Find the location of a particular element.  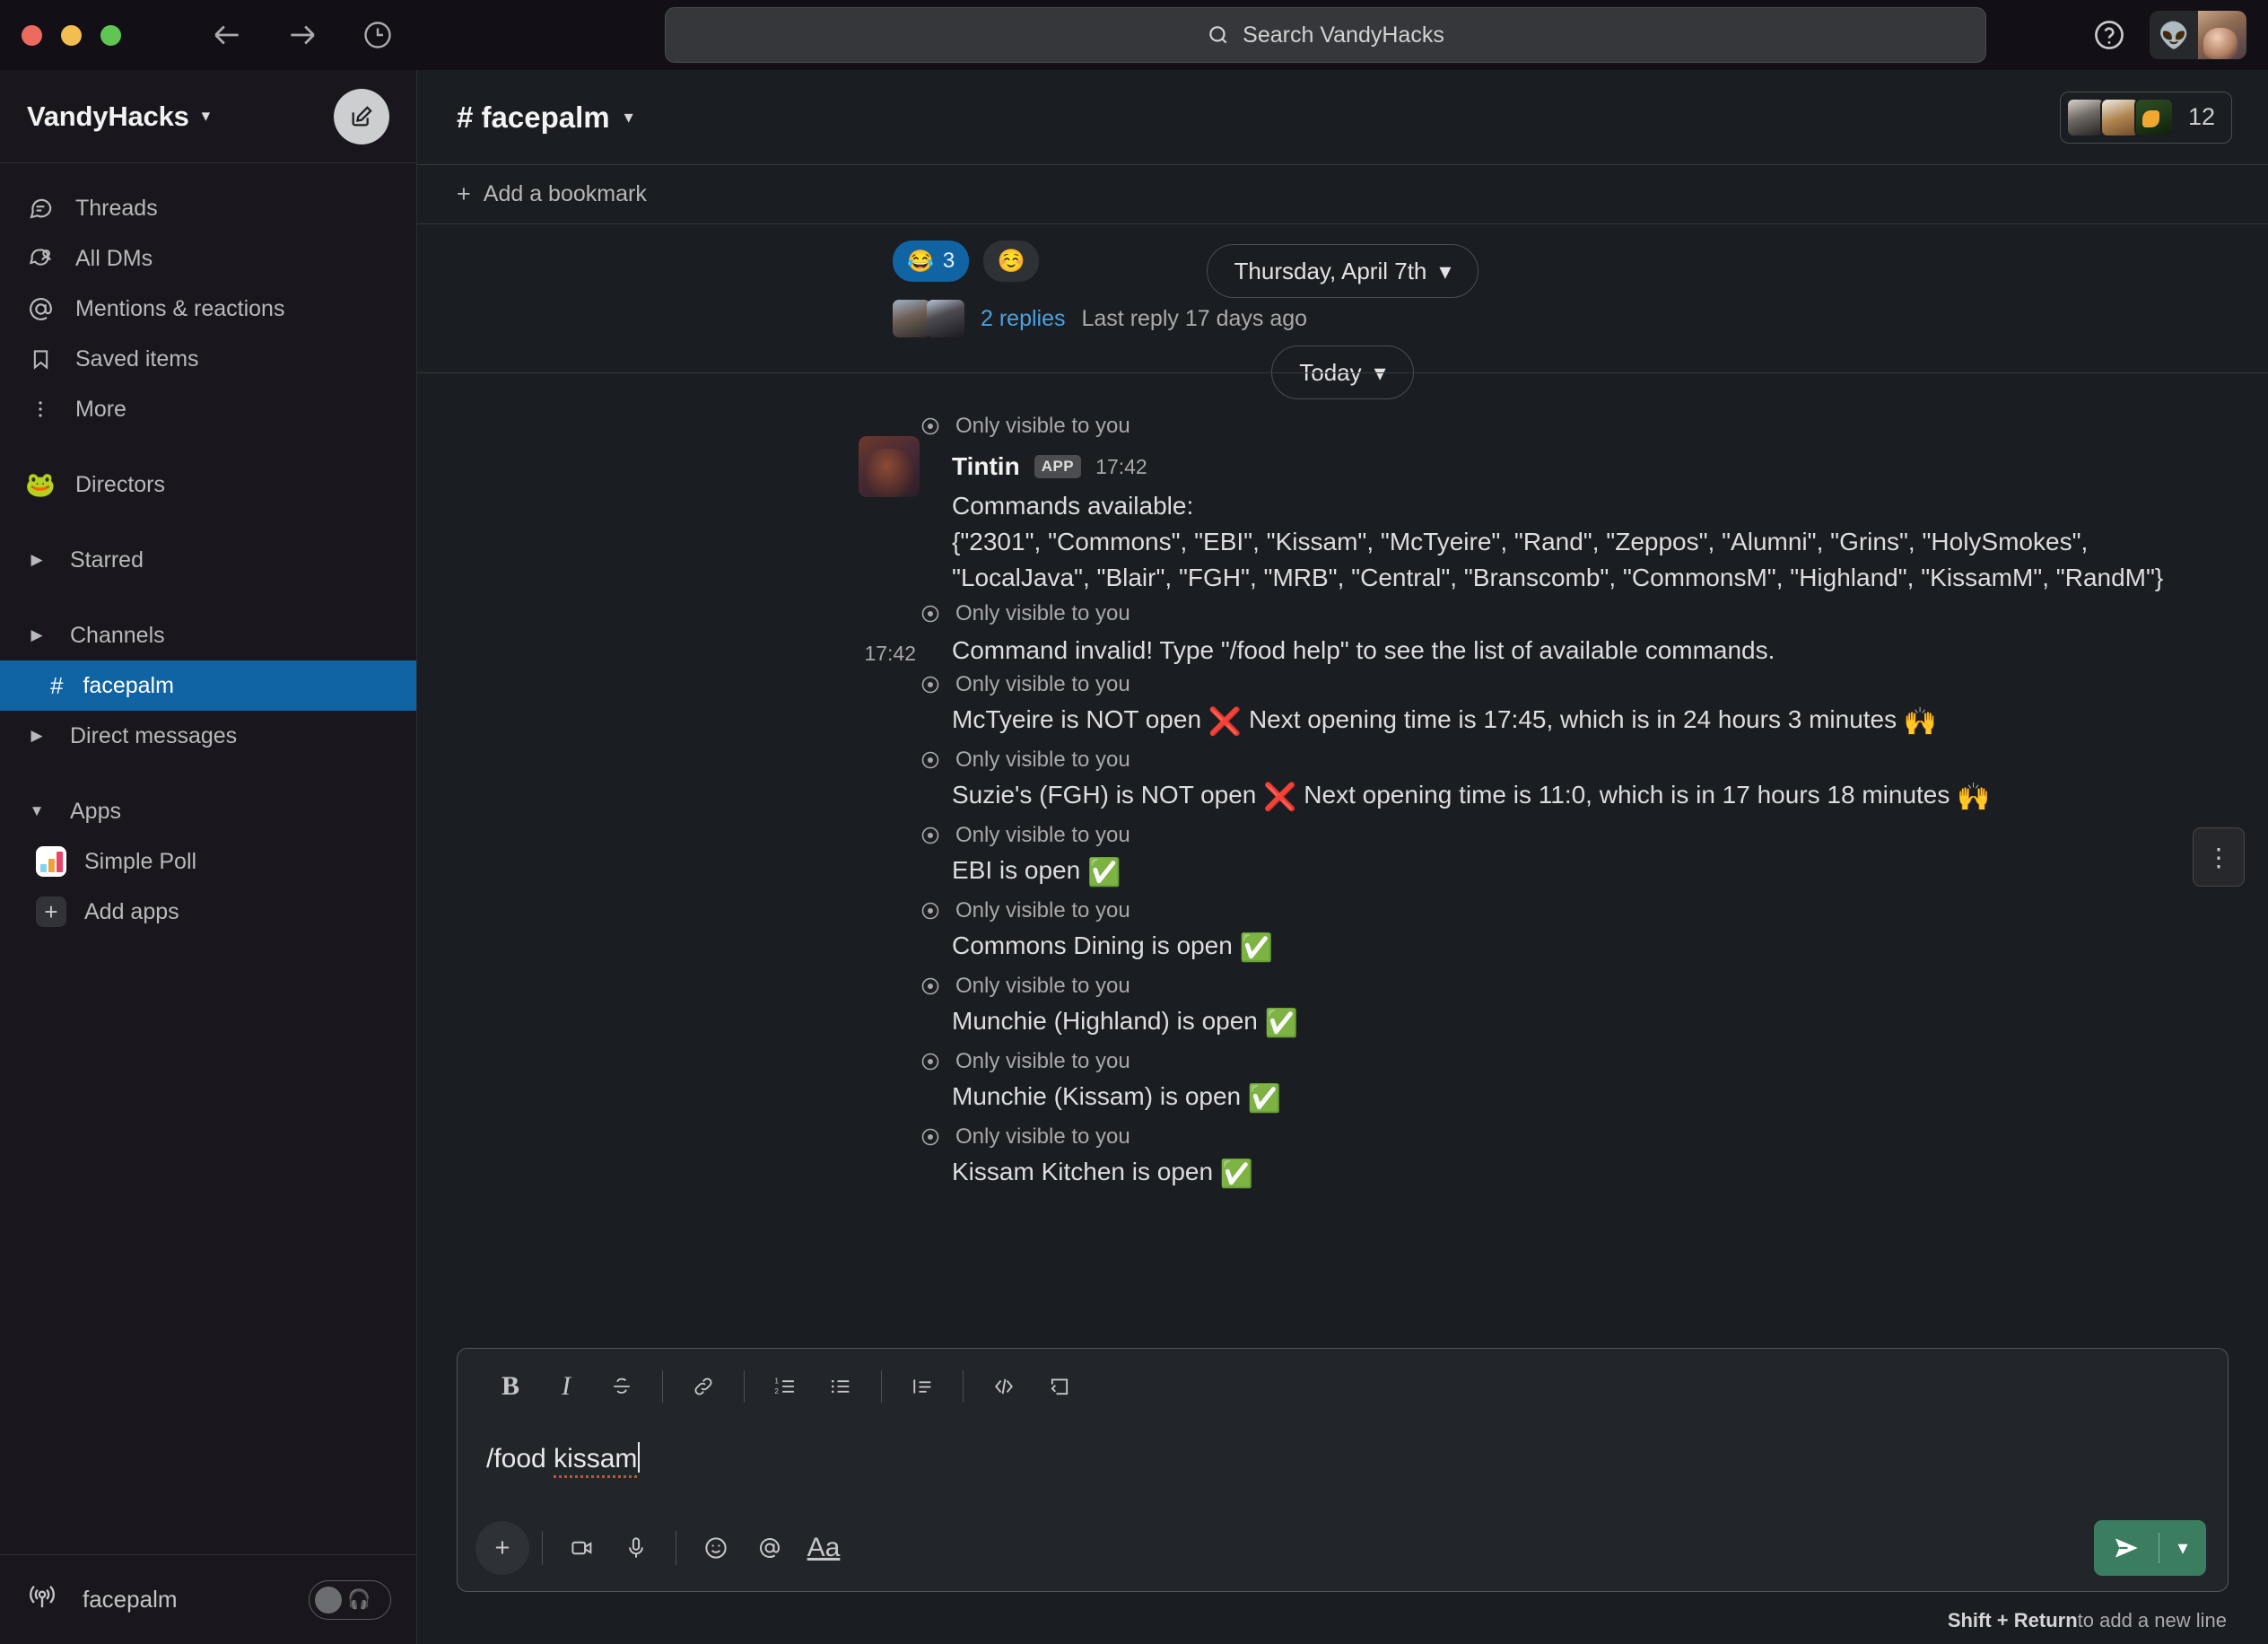

mention-icon is located at coordinates (770, 1548).